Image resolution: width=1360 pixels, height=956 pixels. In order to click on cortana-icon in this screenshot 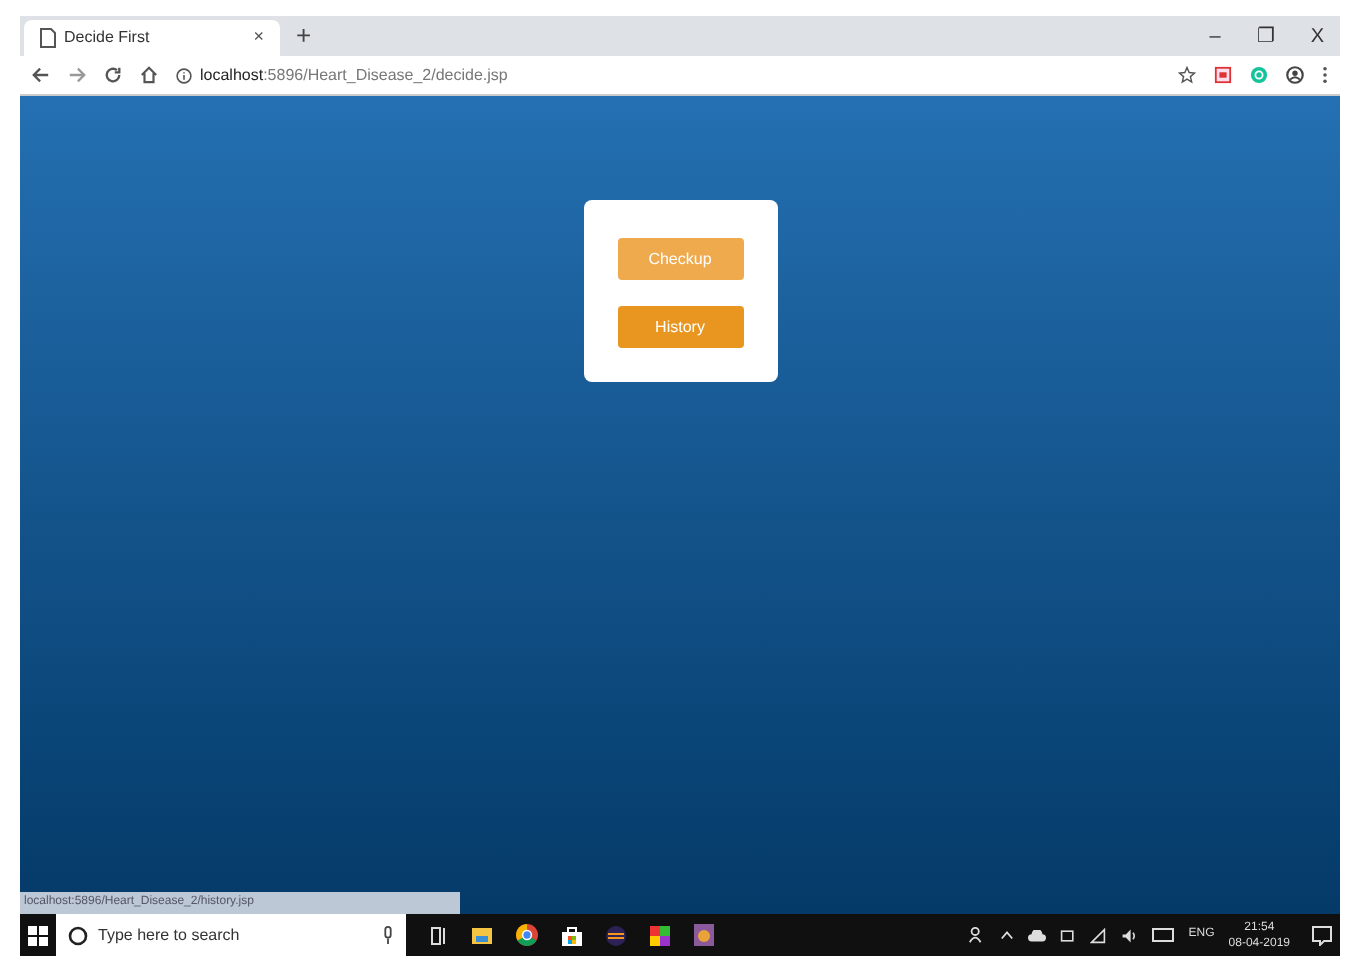, I will do `click(78, 935)`.